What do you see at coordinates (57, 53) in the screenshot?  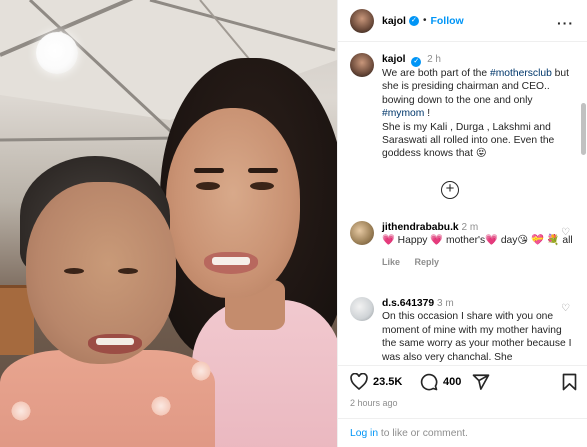 I see `lamp-light` at bounding box center [57, 53].